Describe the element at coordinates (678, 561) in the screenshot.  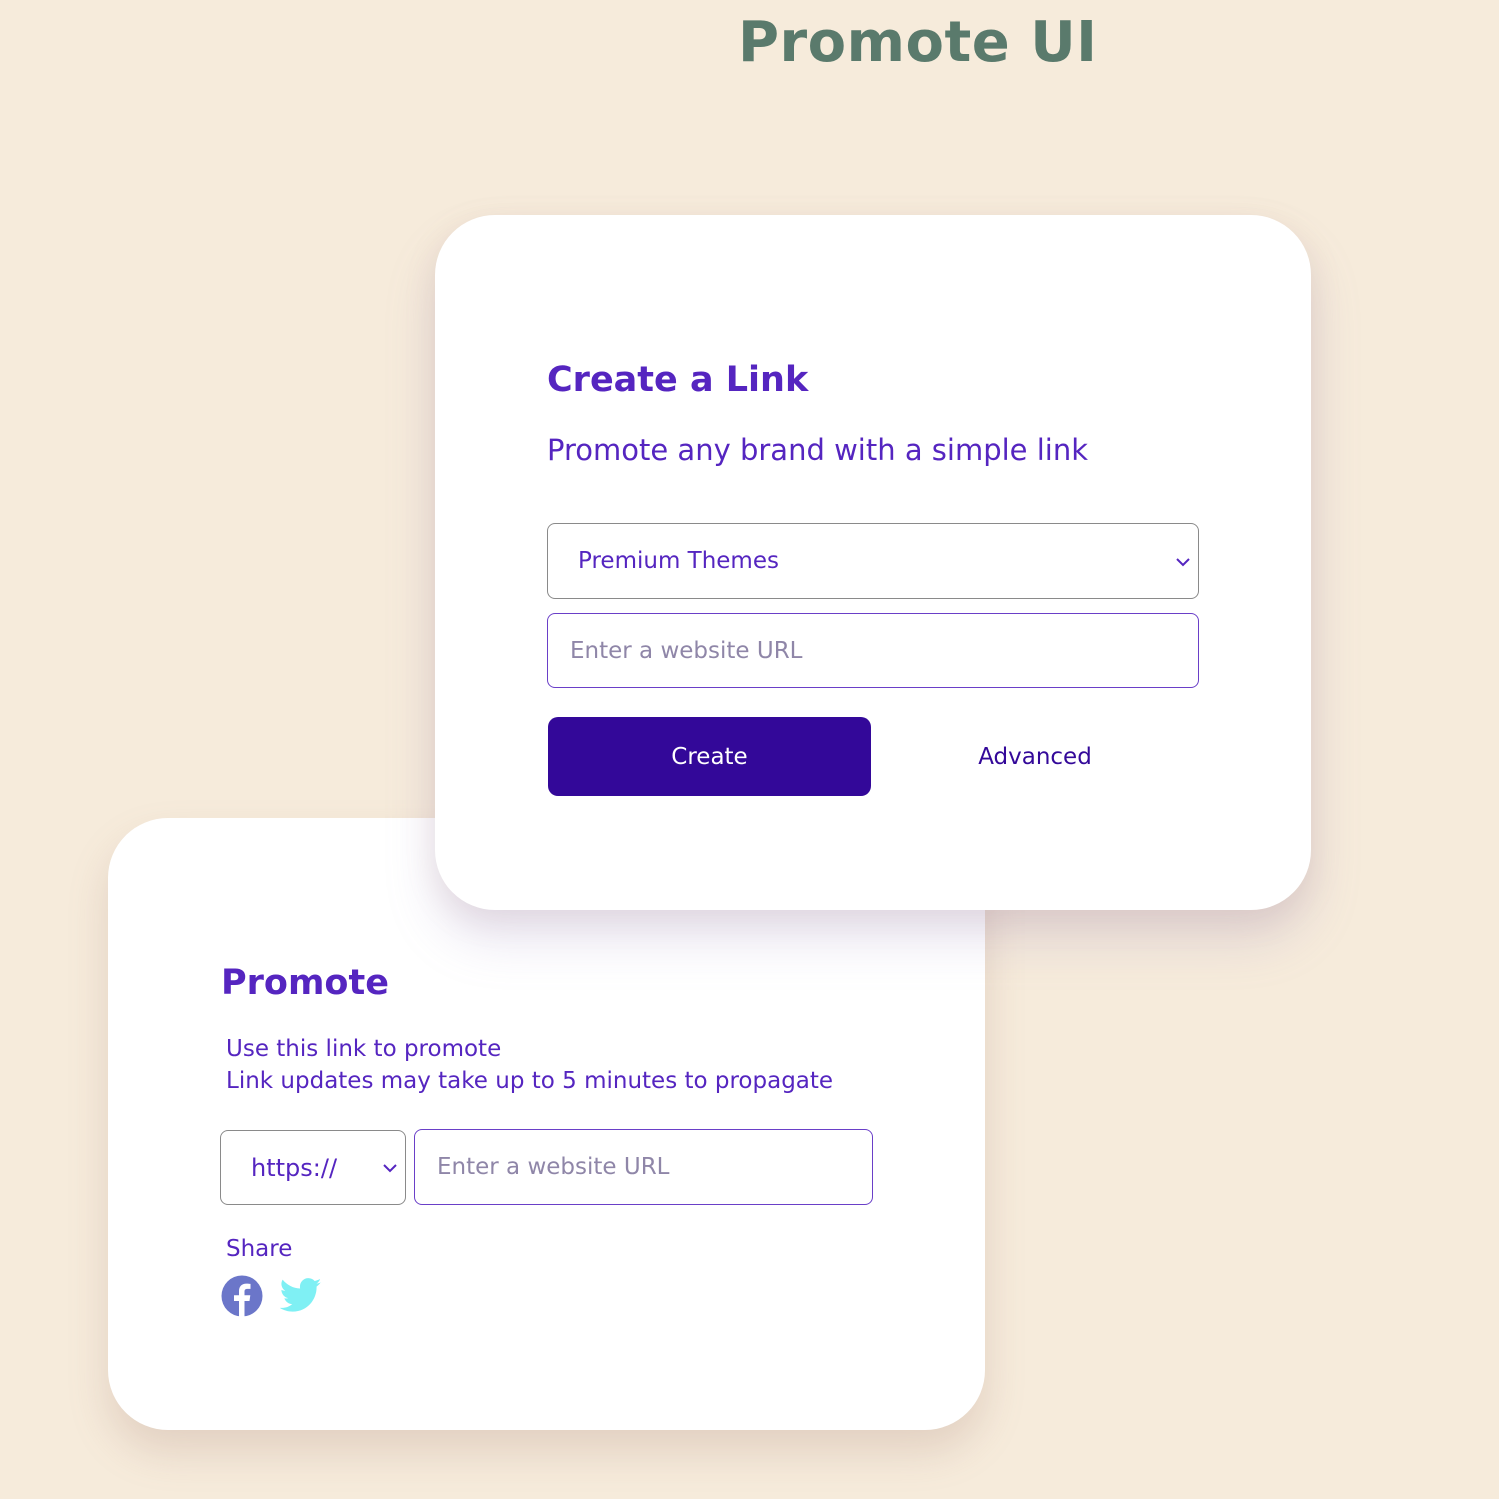
I see `theme-select-value: Premium Themes` at that location.